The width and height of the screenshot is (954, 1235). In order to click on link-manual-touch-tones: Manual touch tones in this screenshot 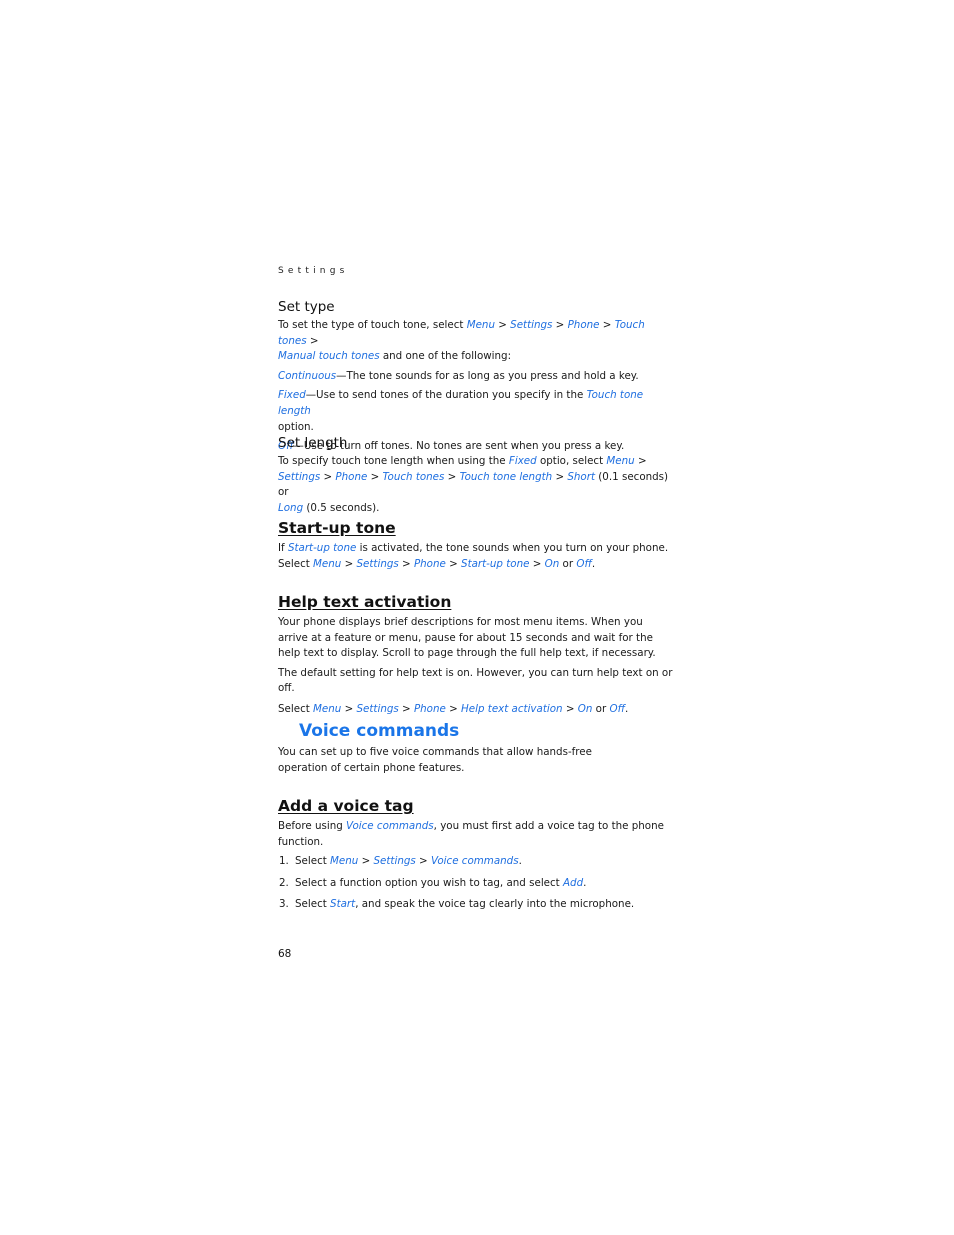, I will do `click(329, 356)`.